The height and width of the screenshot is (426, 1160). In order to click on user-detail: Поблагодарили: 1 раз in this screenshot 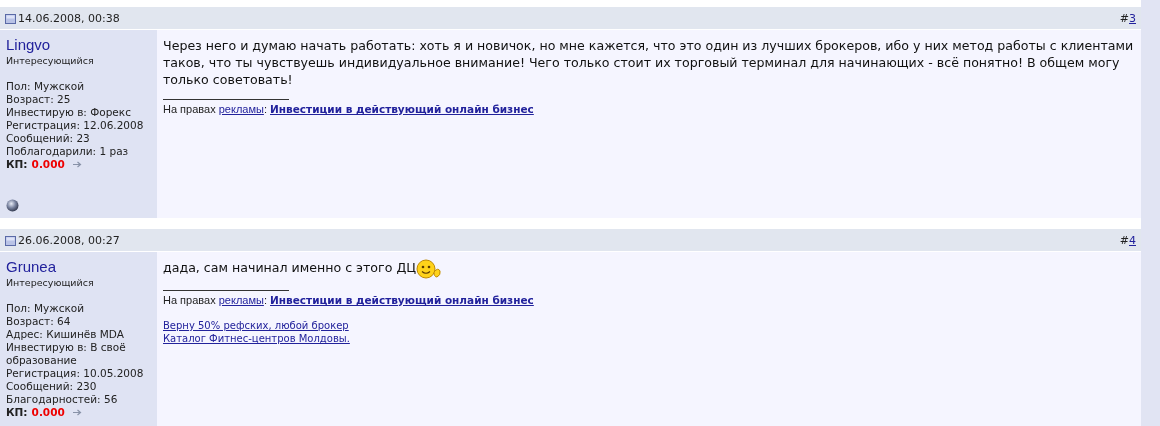, I will do `click(67, 151)`.